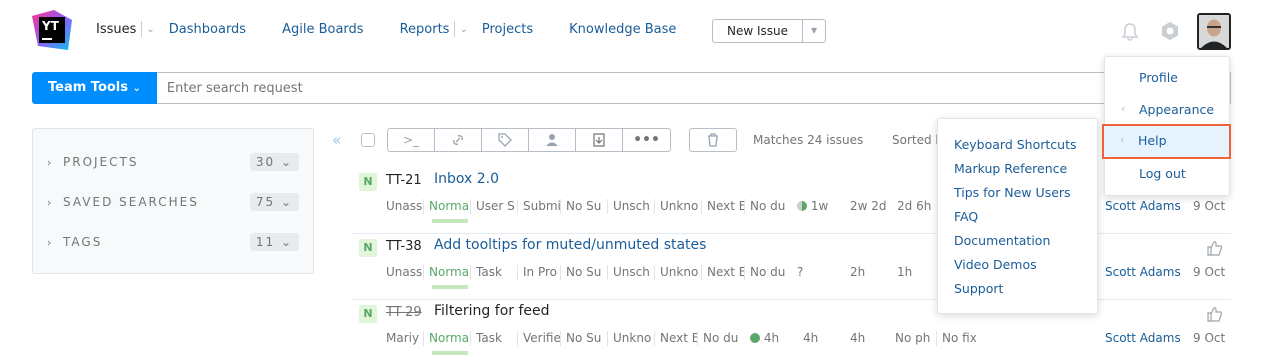 The height and width of the screenshot is (362, 1261). Describe the element at coordinates (814, 31) in the screenshot. I see `caret-down-icon: ▼` at that location.